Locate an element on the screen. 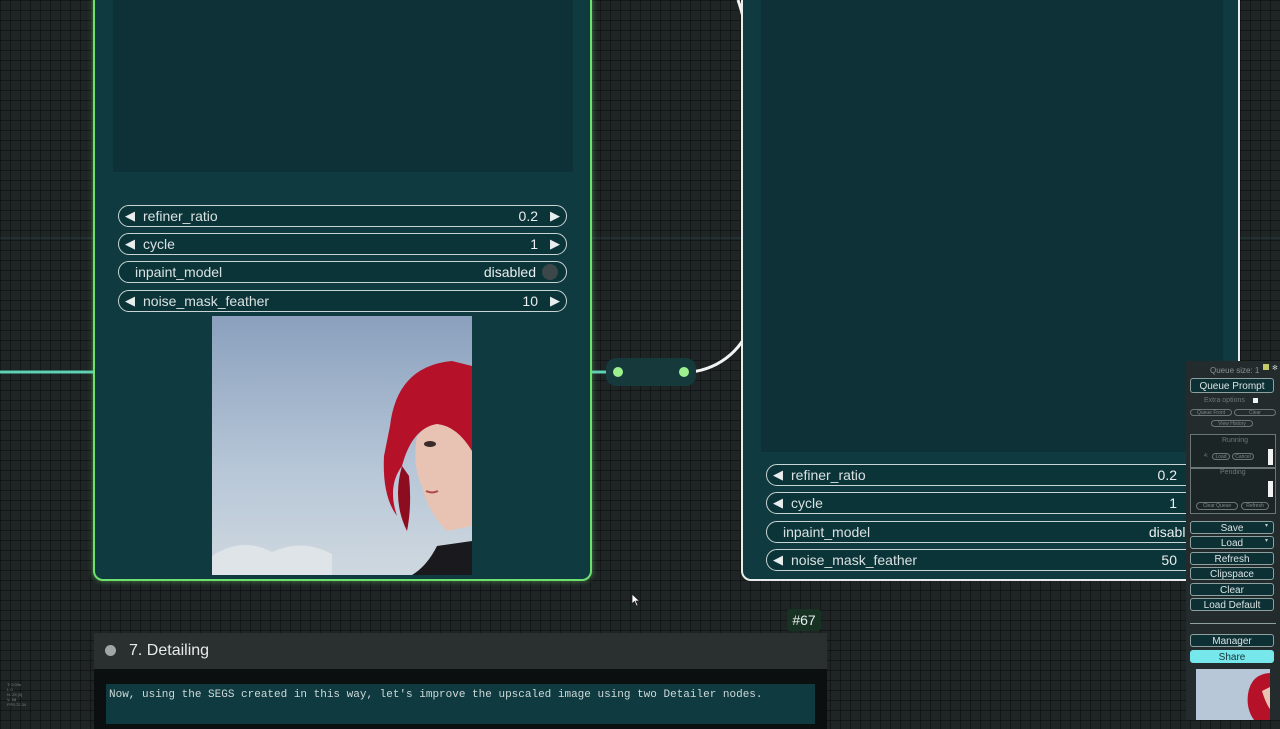 The width and height of the screenshot is (1280, 729). group-collapse-dot is located at coordinates (110, 650).